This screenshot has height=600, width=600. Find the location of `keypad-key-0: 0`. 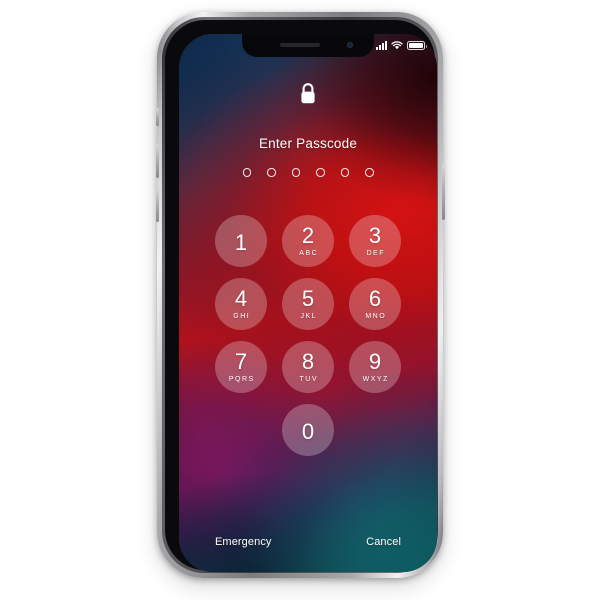

keypad-key-0: 0 is located at coordinates (308, 429).